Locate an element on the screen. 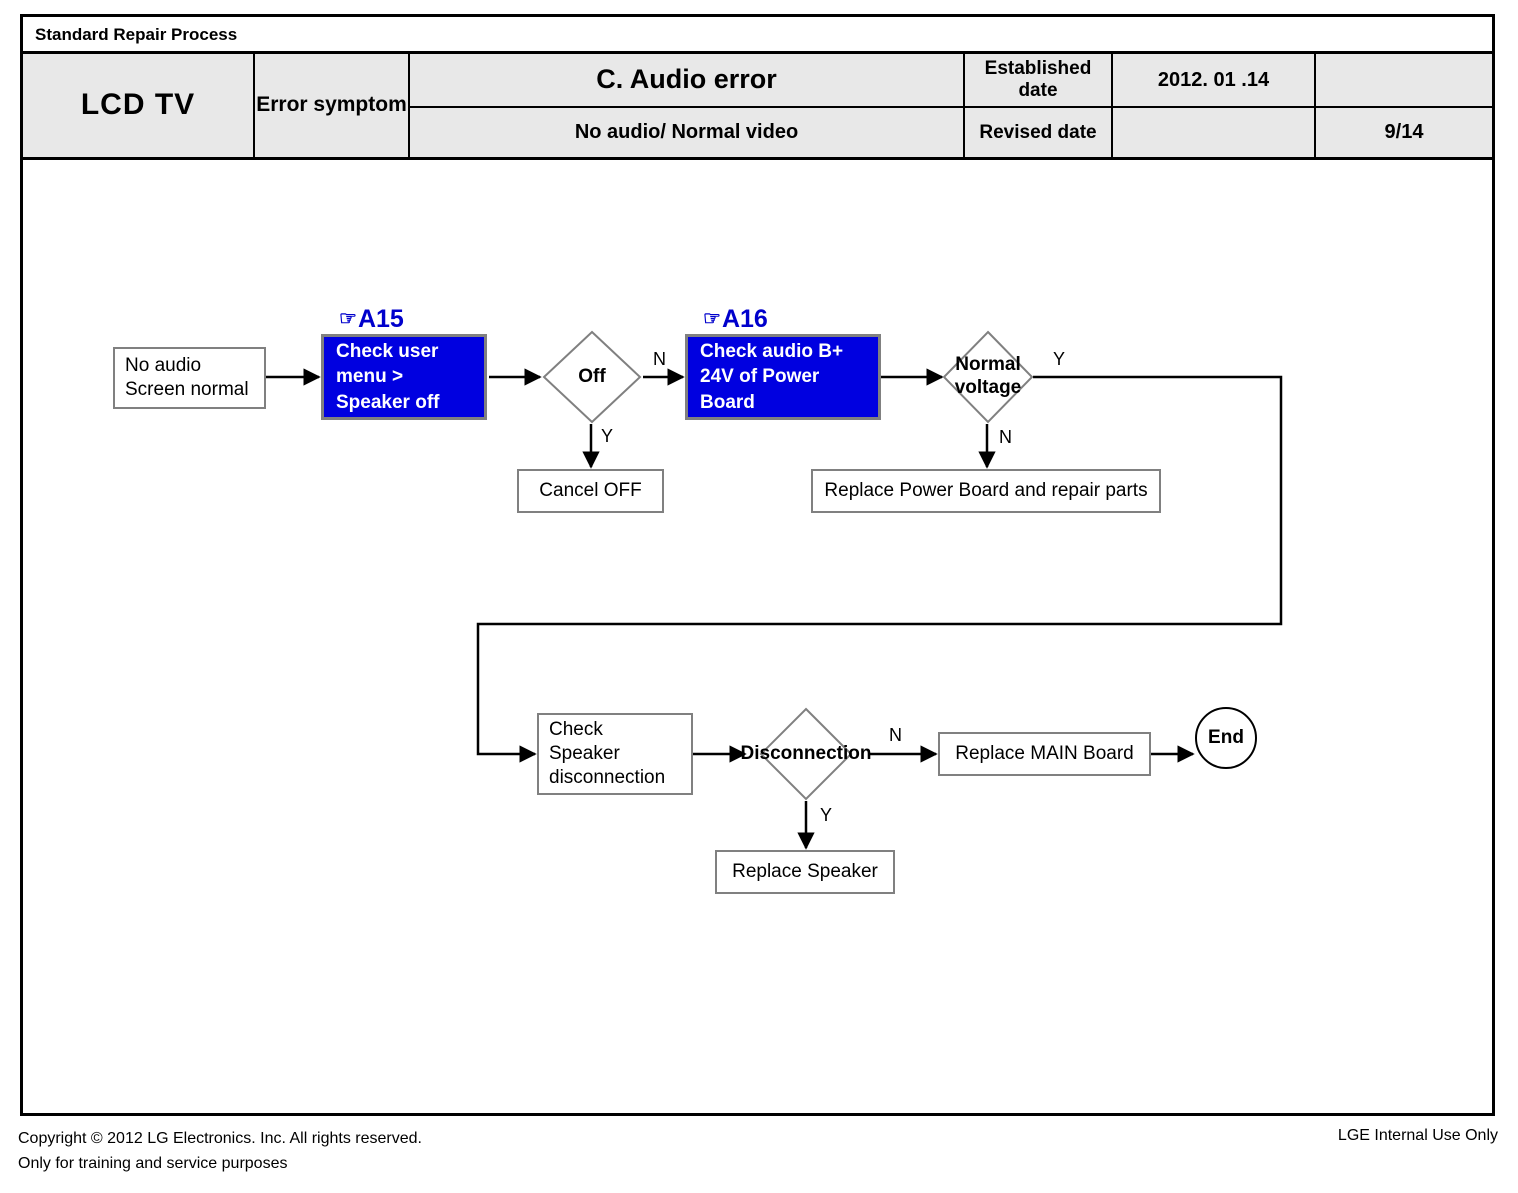 The height and width of the screenshot is (1193, 1518). node-start-label: No audio Screen normal is located at coordinates (187, 377).